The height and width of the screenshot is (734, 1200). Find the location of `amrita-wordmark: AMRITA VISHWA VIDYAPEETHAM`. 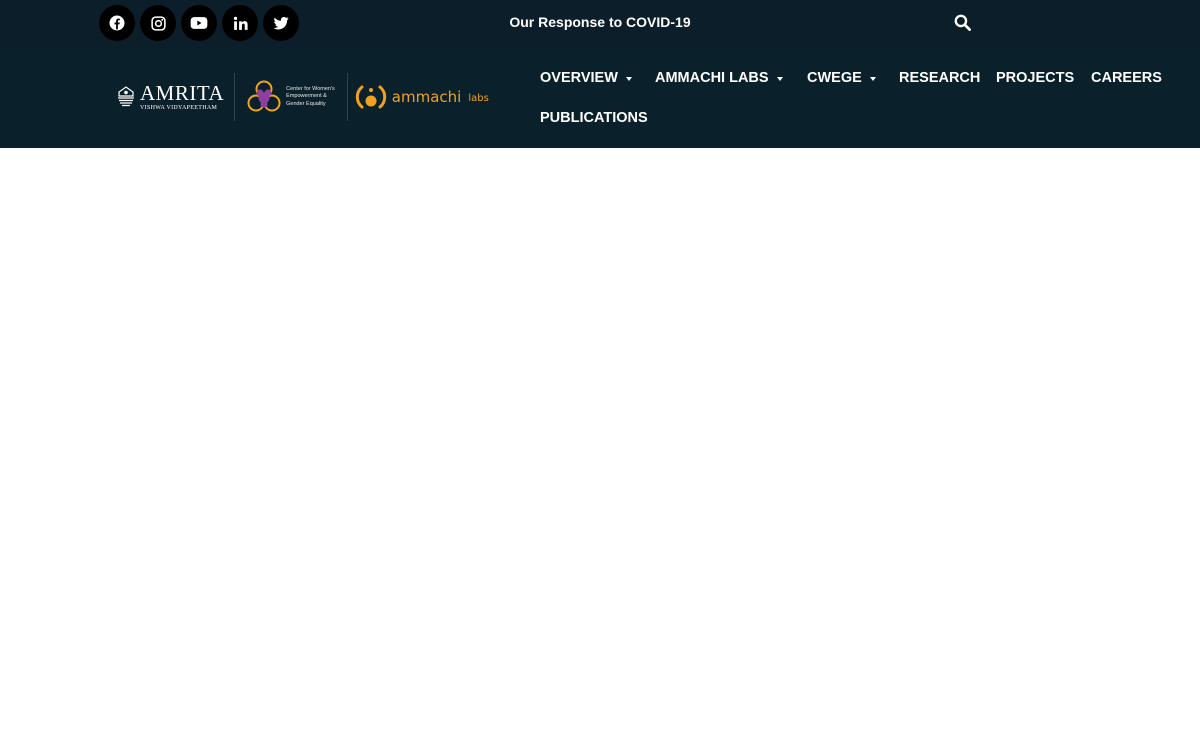

amrita-wordmark: AMRITA VISHWA VIDYAPEETHAM is located at coordinates (182, 96).